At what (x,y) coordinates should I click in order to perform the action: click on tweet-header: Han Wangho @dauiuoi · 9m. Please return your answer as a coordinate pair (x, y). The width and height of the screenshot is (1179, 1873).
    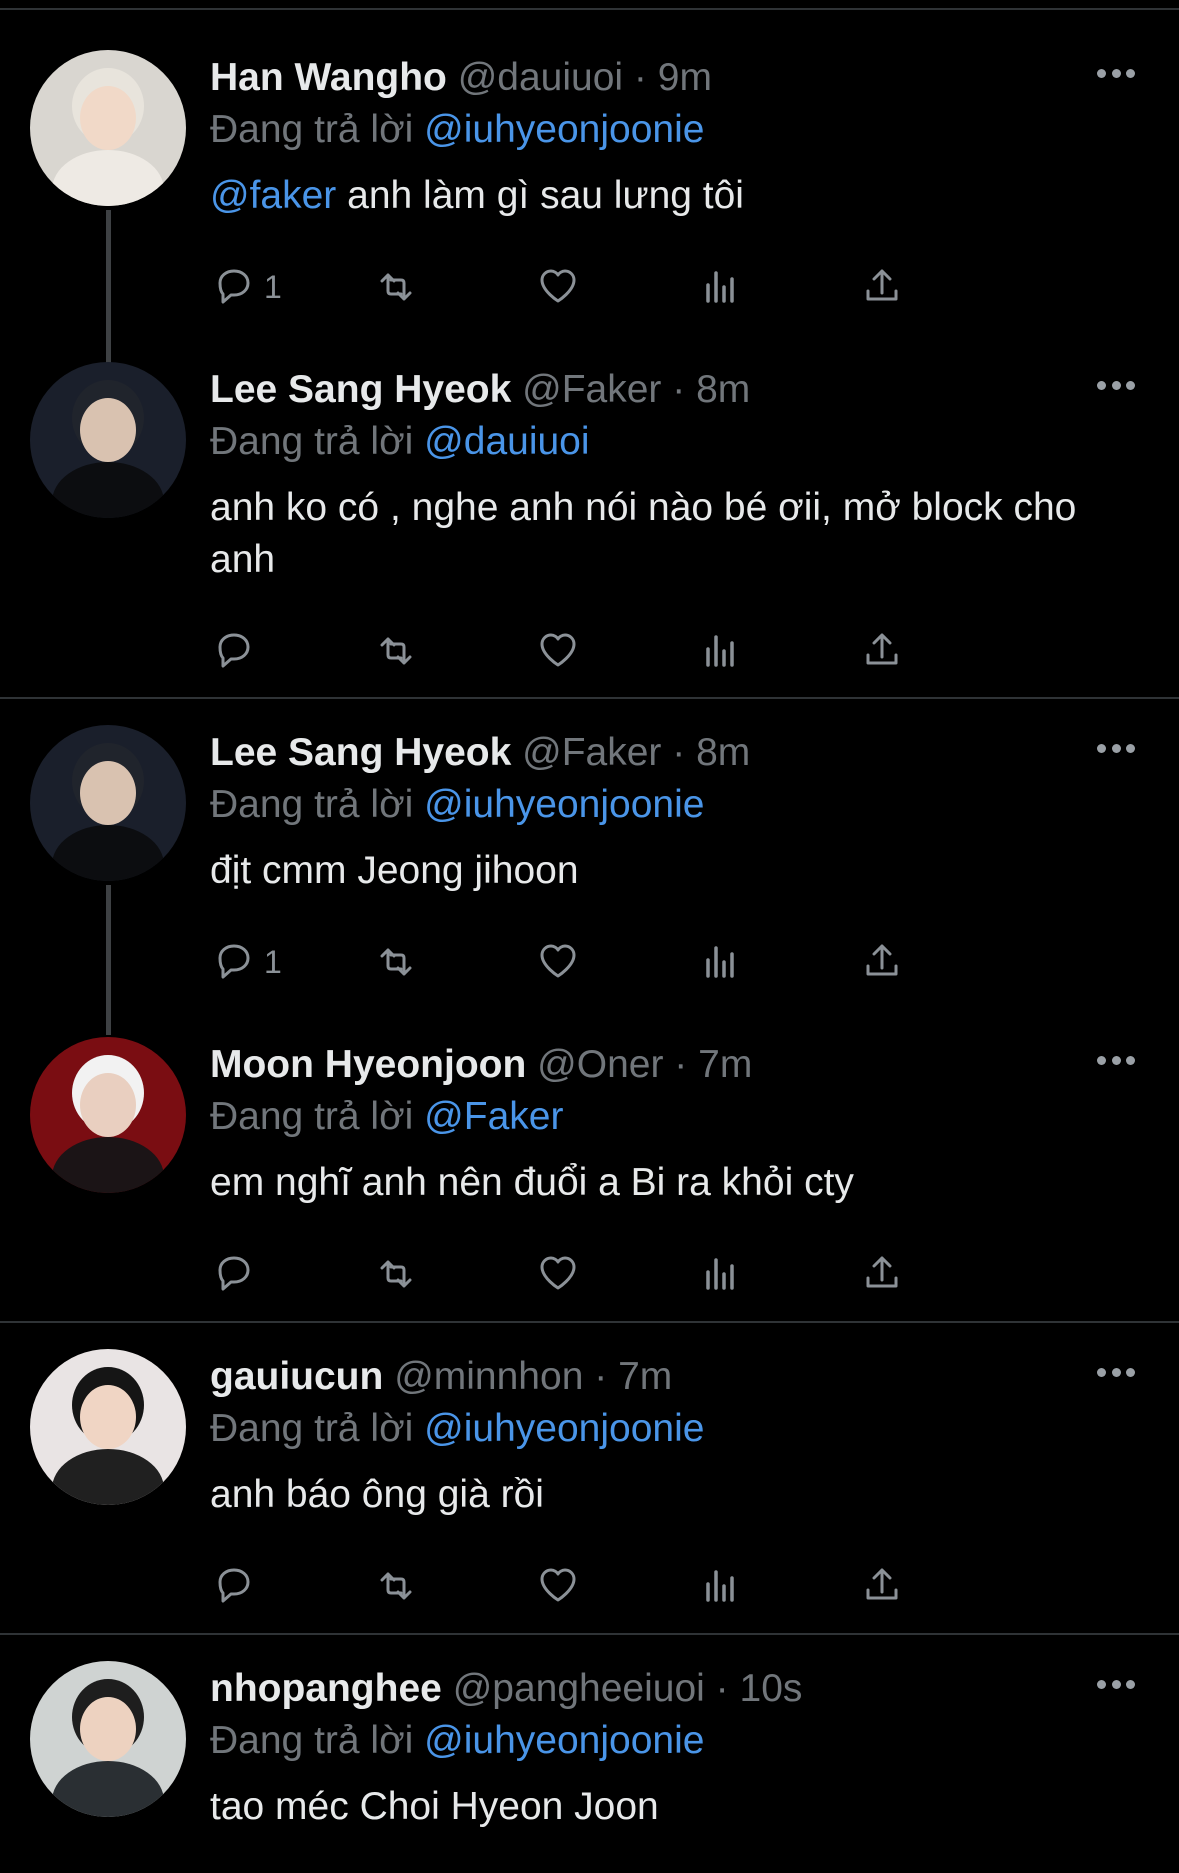
    Looking at the image, I should click on (461, 78).